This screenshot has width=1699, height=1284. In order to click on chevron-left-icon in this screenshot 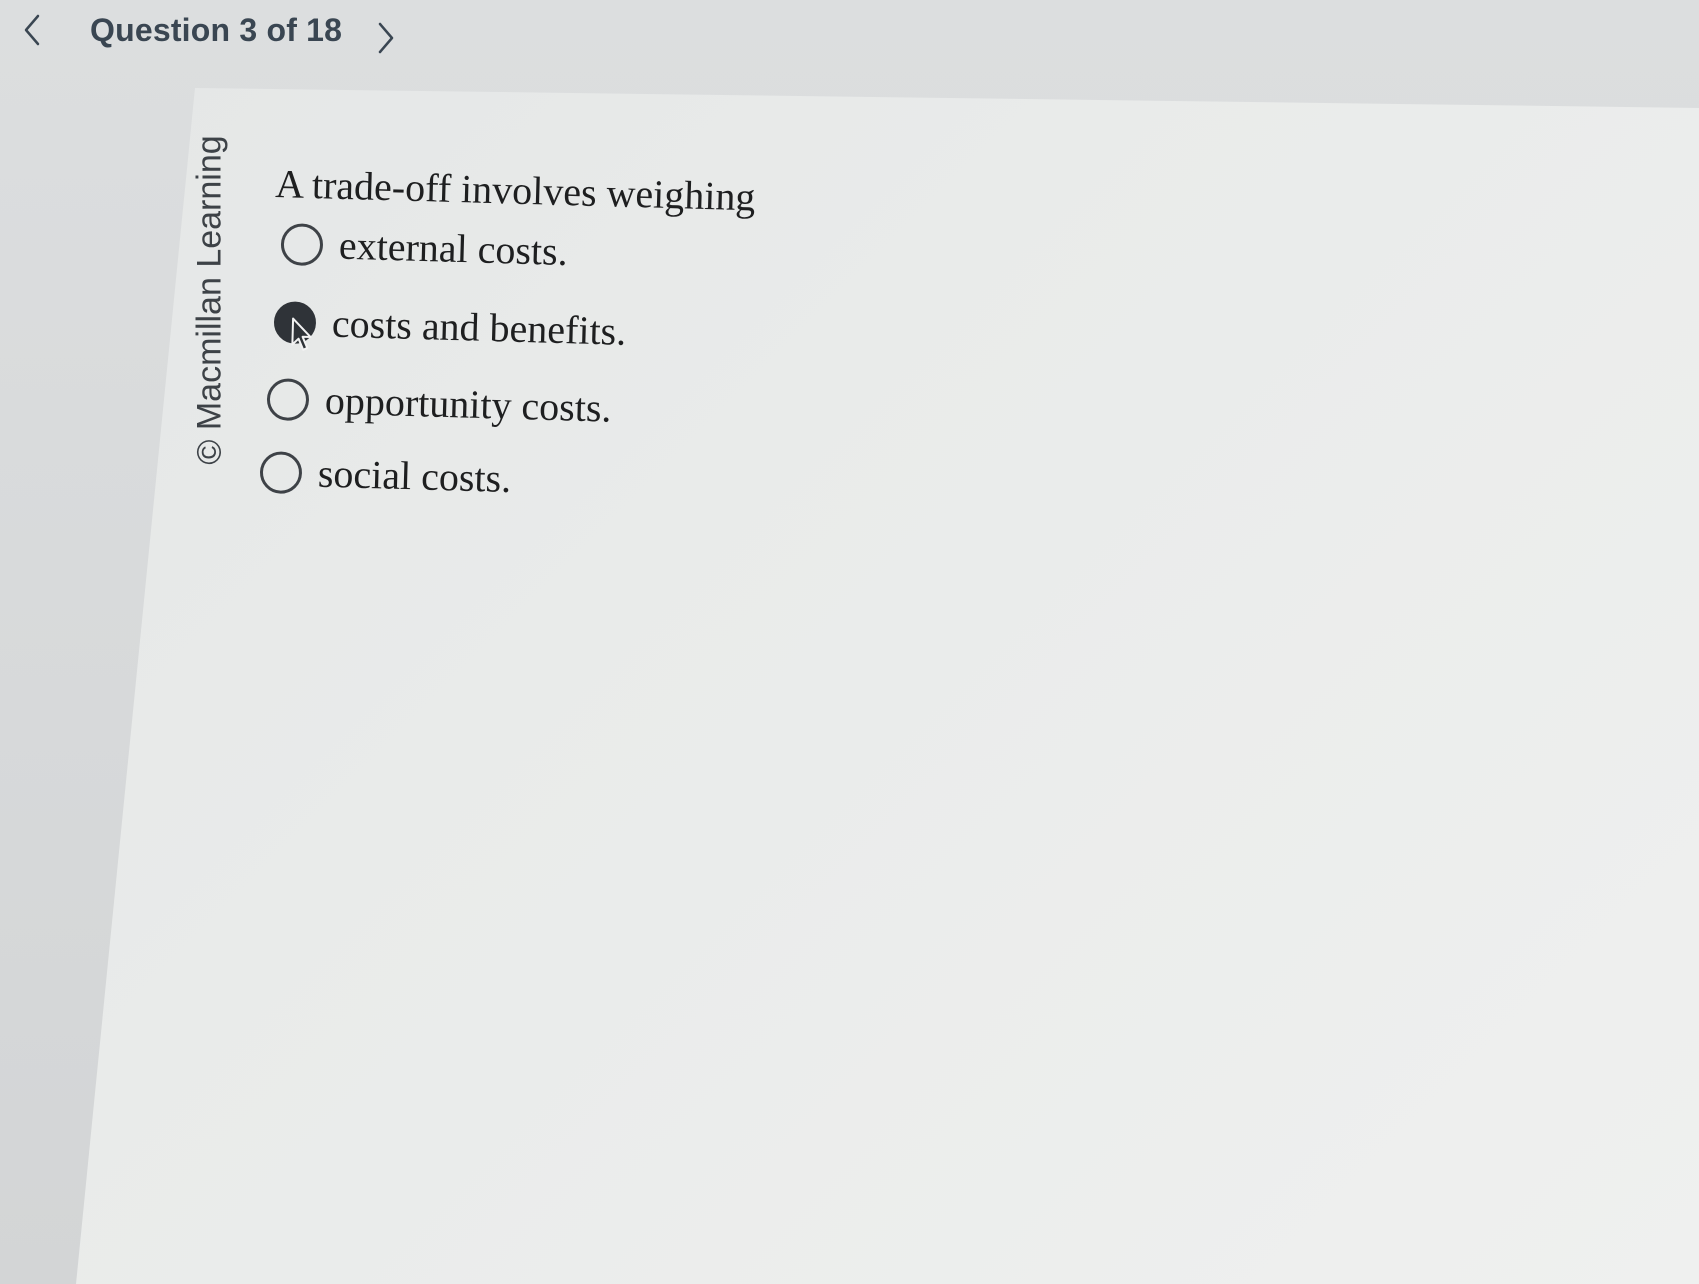, I will do `click(32, 30)`.